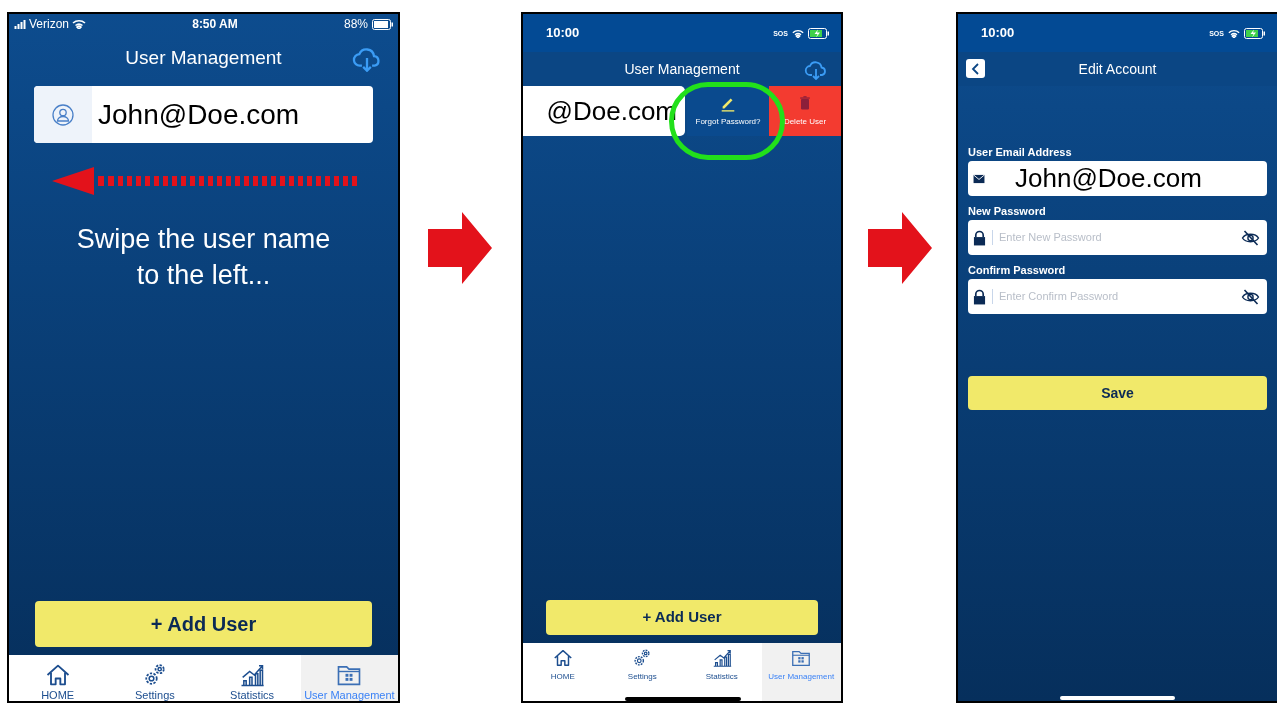 The width and height of the screenshot is (1277, 703). What do you see at coordinates (801, 672) in the screenshot?
I see `tab-item: User Management` at bounding box center [801, 672].